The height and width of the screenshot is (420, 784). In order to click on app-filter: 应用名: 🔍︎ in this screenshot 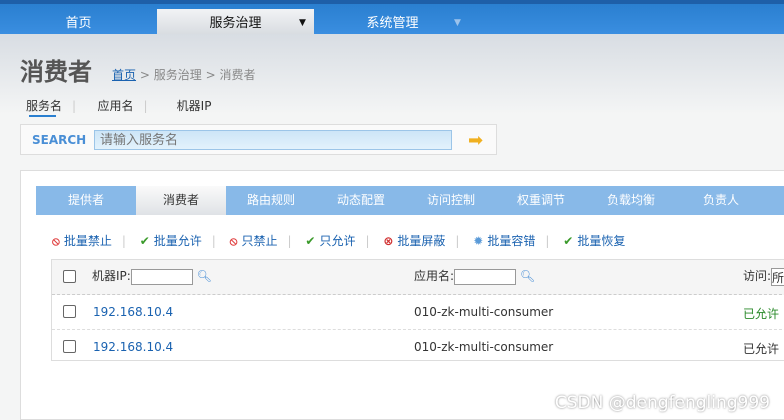, I will do `click(474, 276)`.